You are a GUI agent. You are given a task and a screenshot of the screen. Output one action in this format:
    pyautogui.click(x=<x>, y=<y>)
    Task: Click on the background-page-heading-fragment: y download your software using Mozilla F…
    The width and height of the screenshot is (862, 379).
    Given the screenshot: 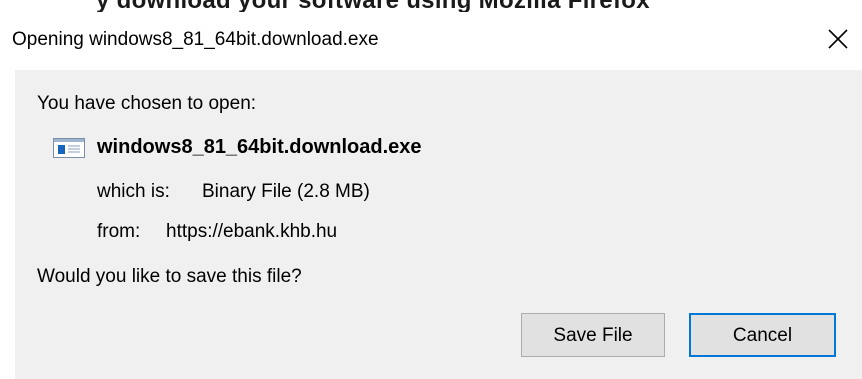 What is the action you would take?
    pyautogui.click(x=431, y=6)
    